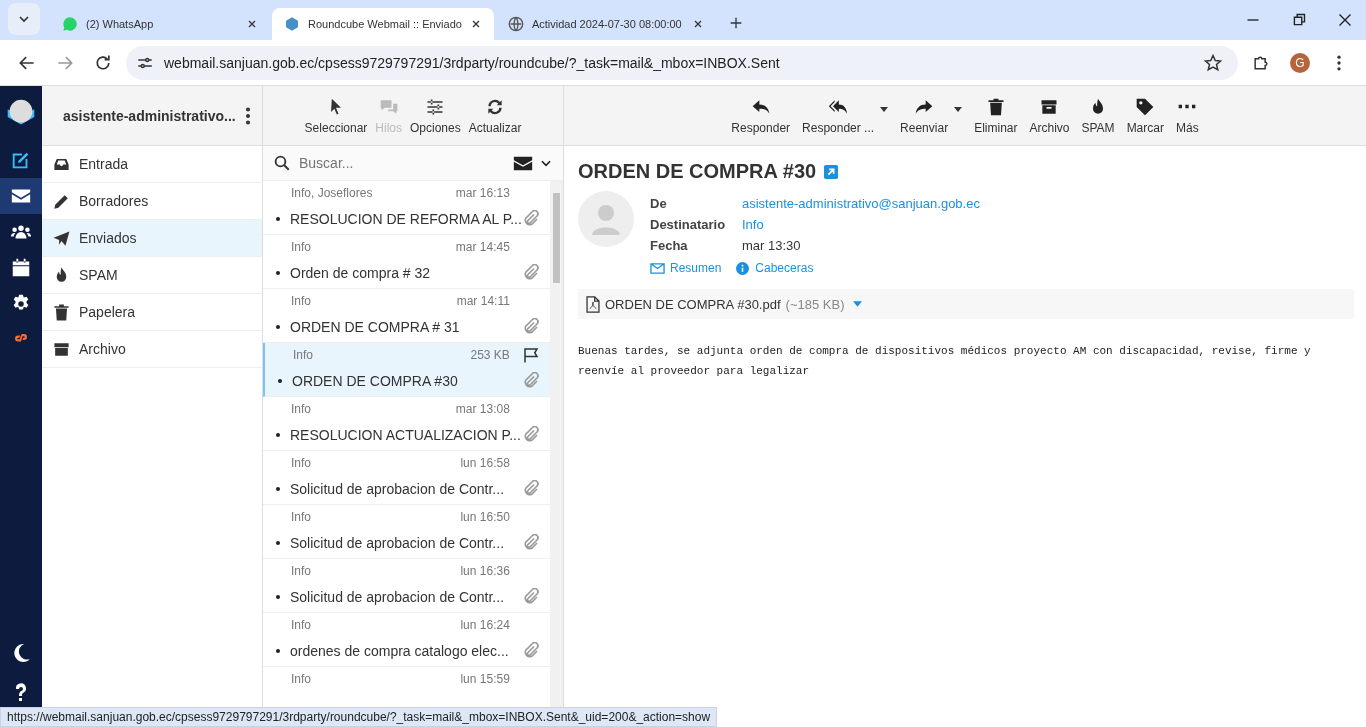  What do you see at coordinates (996, 115) in the screenshot?
I see `toolbar-button: Eliminar` at bounding box center [996, 115].